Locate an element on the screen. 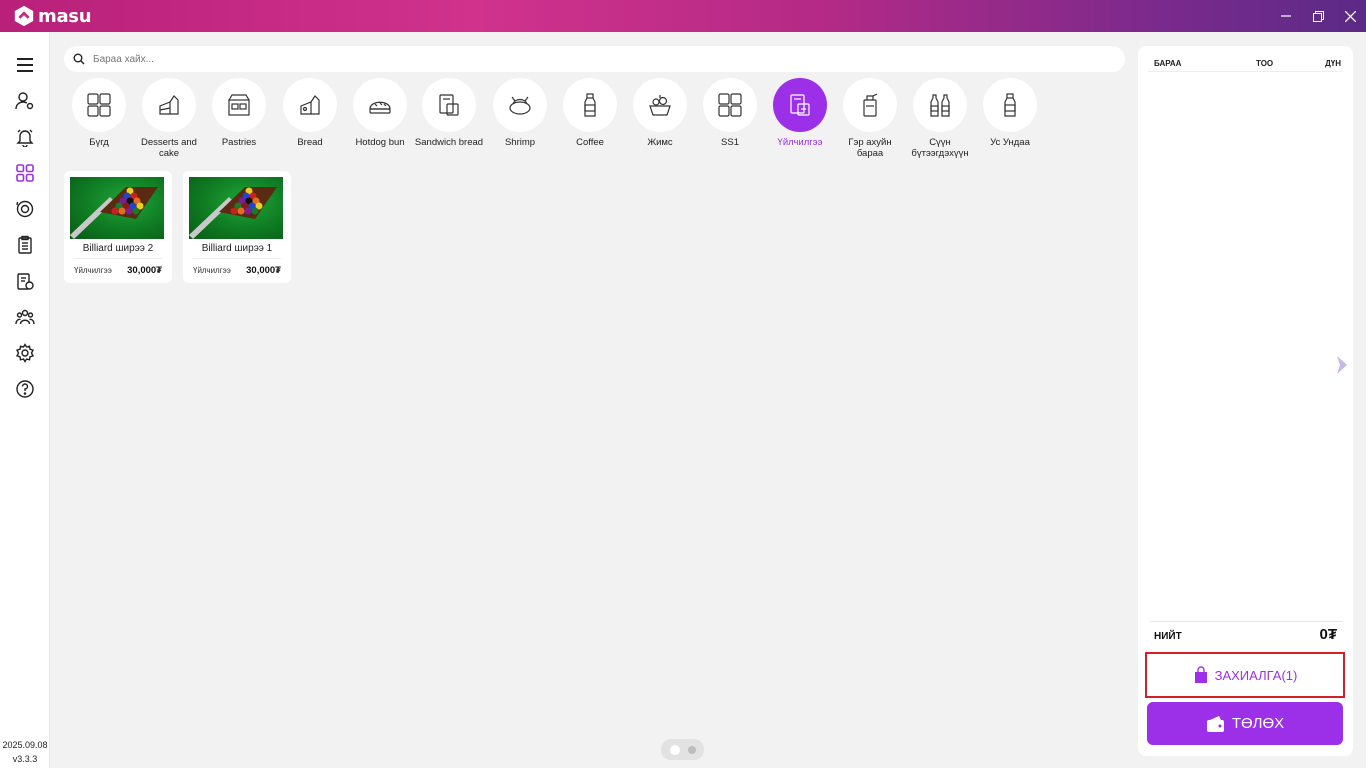  masu-logo-icon is located at coordinates (24, 16).